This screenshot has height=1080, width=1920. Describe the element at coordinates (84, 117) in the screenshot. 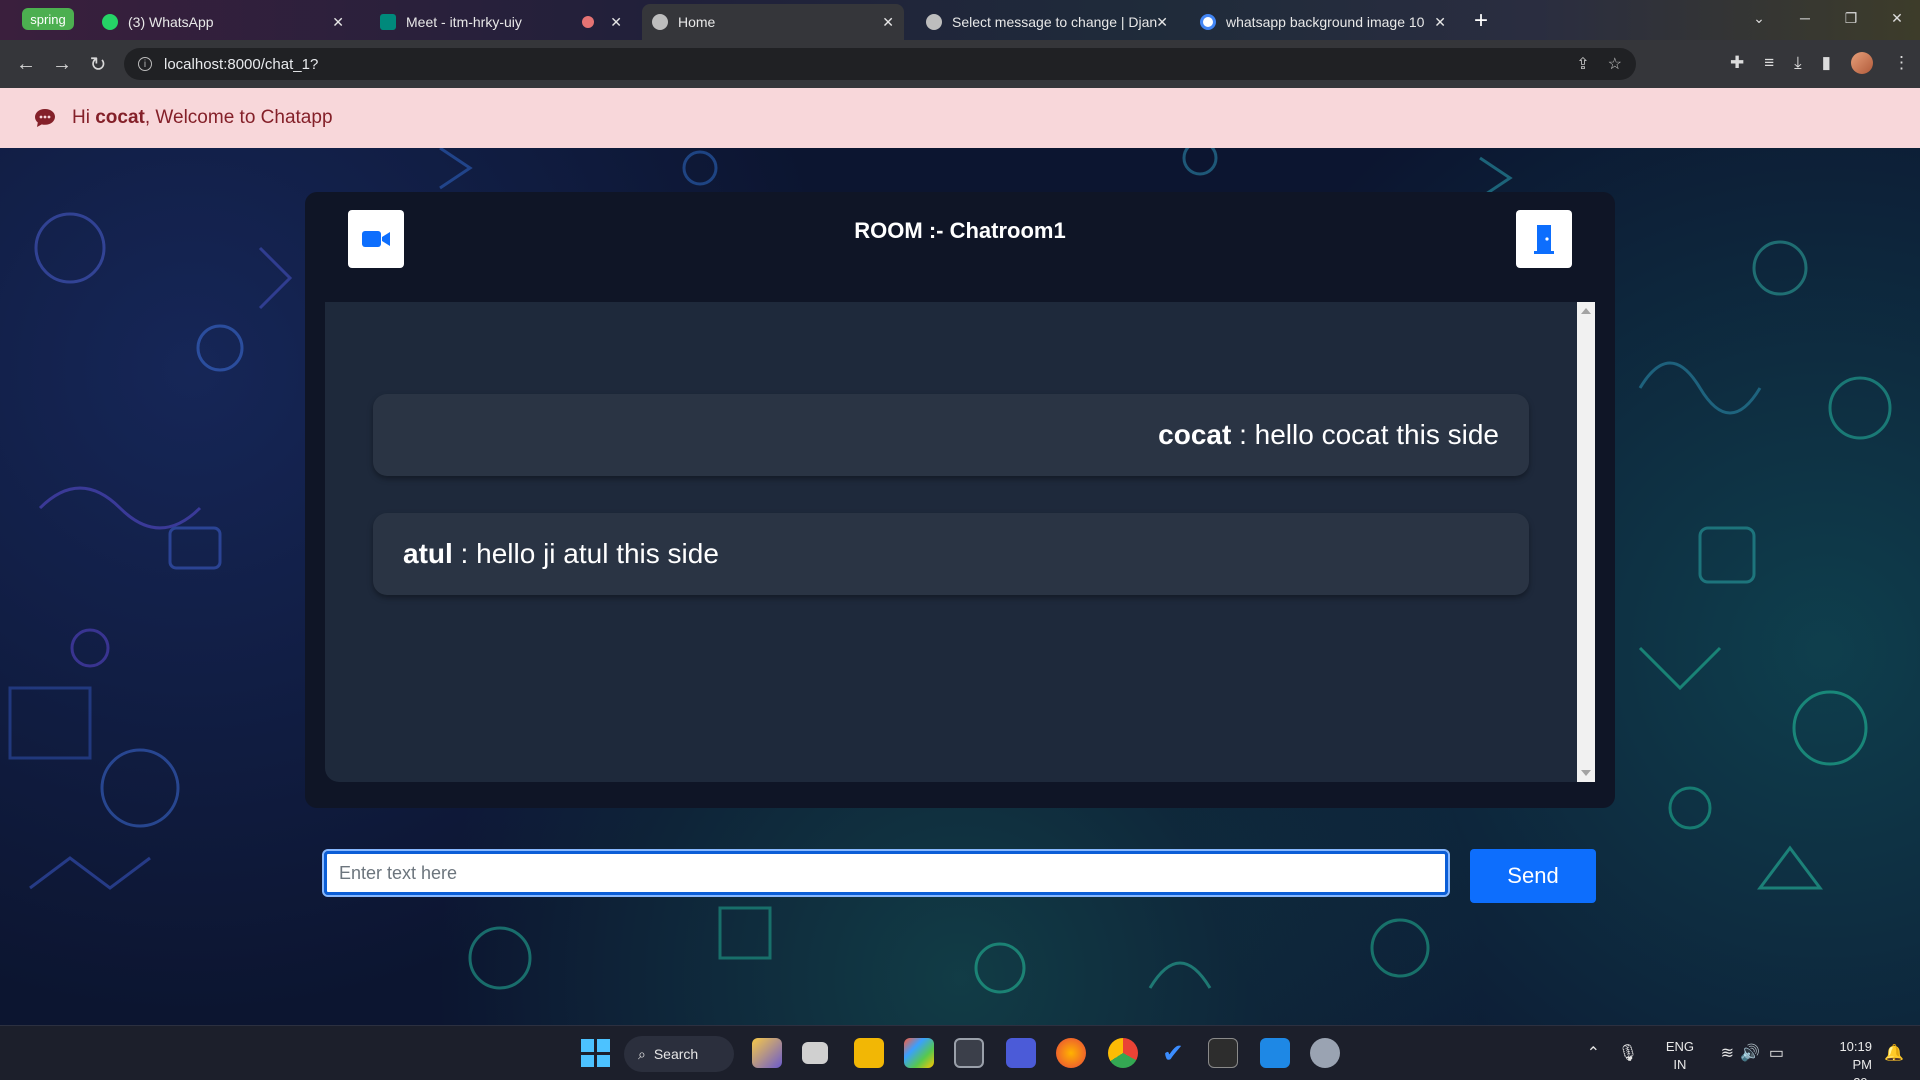

I see `welcome-prefix: Hi` at that location.